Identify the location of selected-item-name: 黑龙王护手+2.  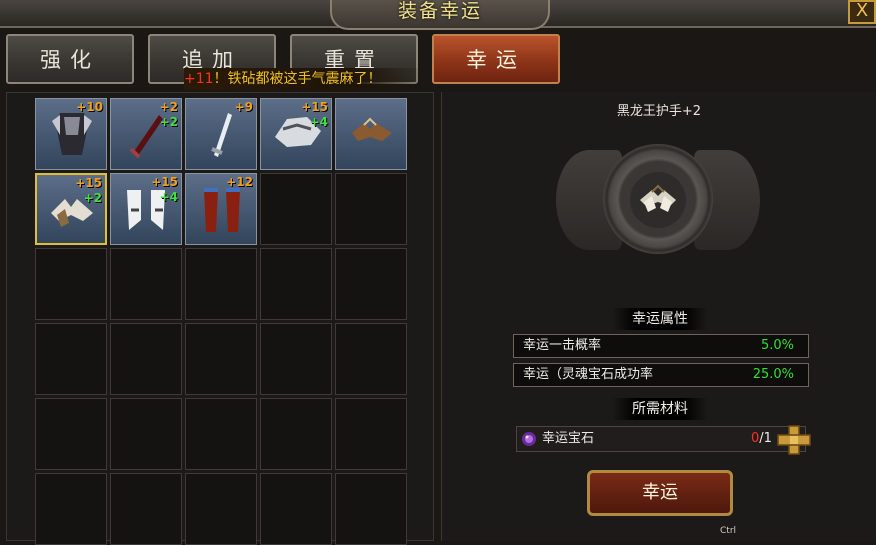
(659, 111).